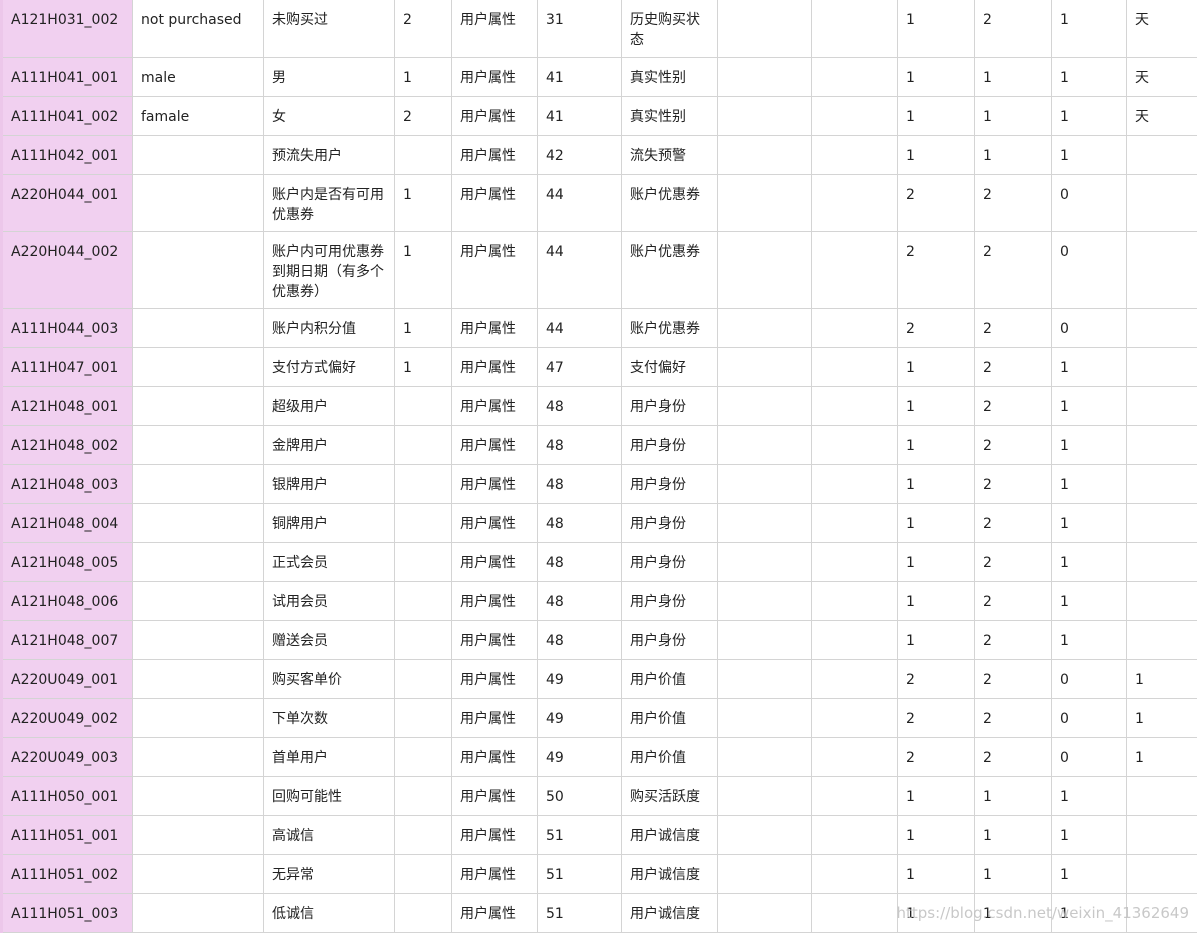  What do you see at coordinates (670, 367) in the screenshot?
I see `category-name-cell: 支付偏好` at bounding box center [670, 367].